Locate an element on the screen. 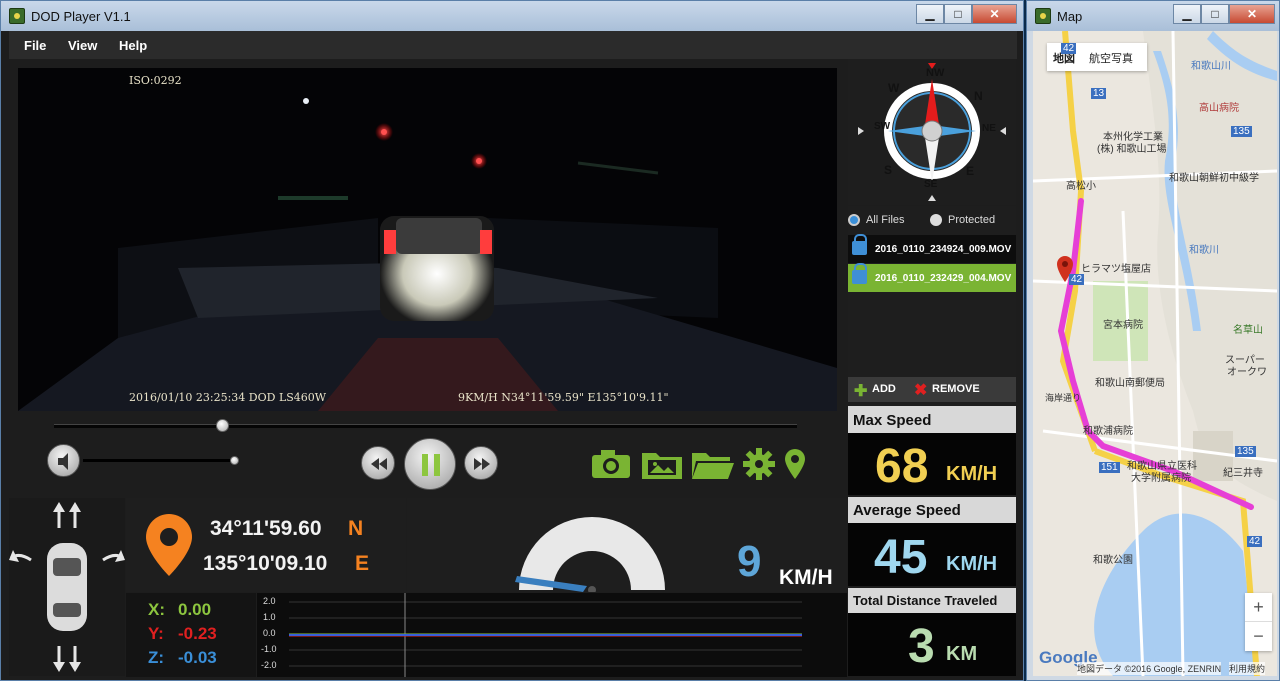 The width and height of the screenshot is (1280, 681). compass-sw: SW is located at coordinates (882, 126).